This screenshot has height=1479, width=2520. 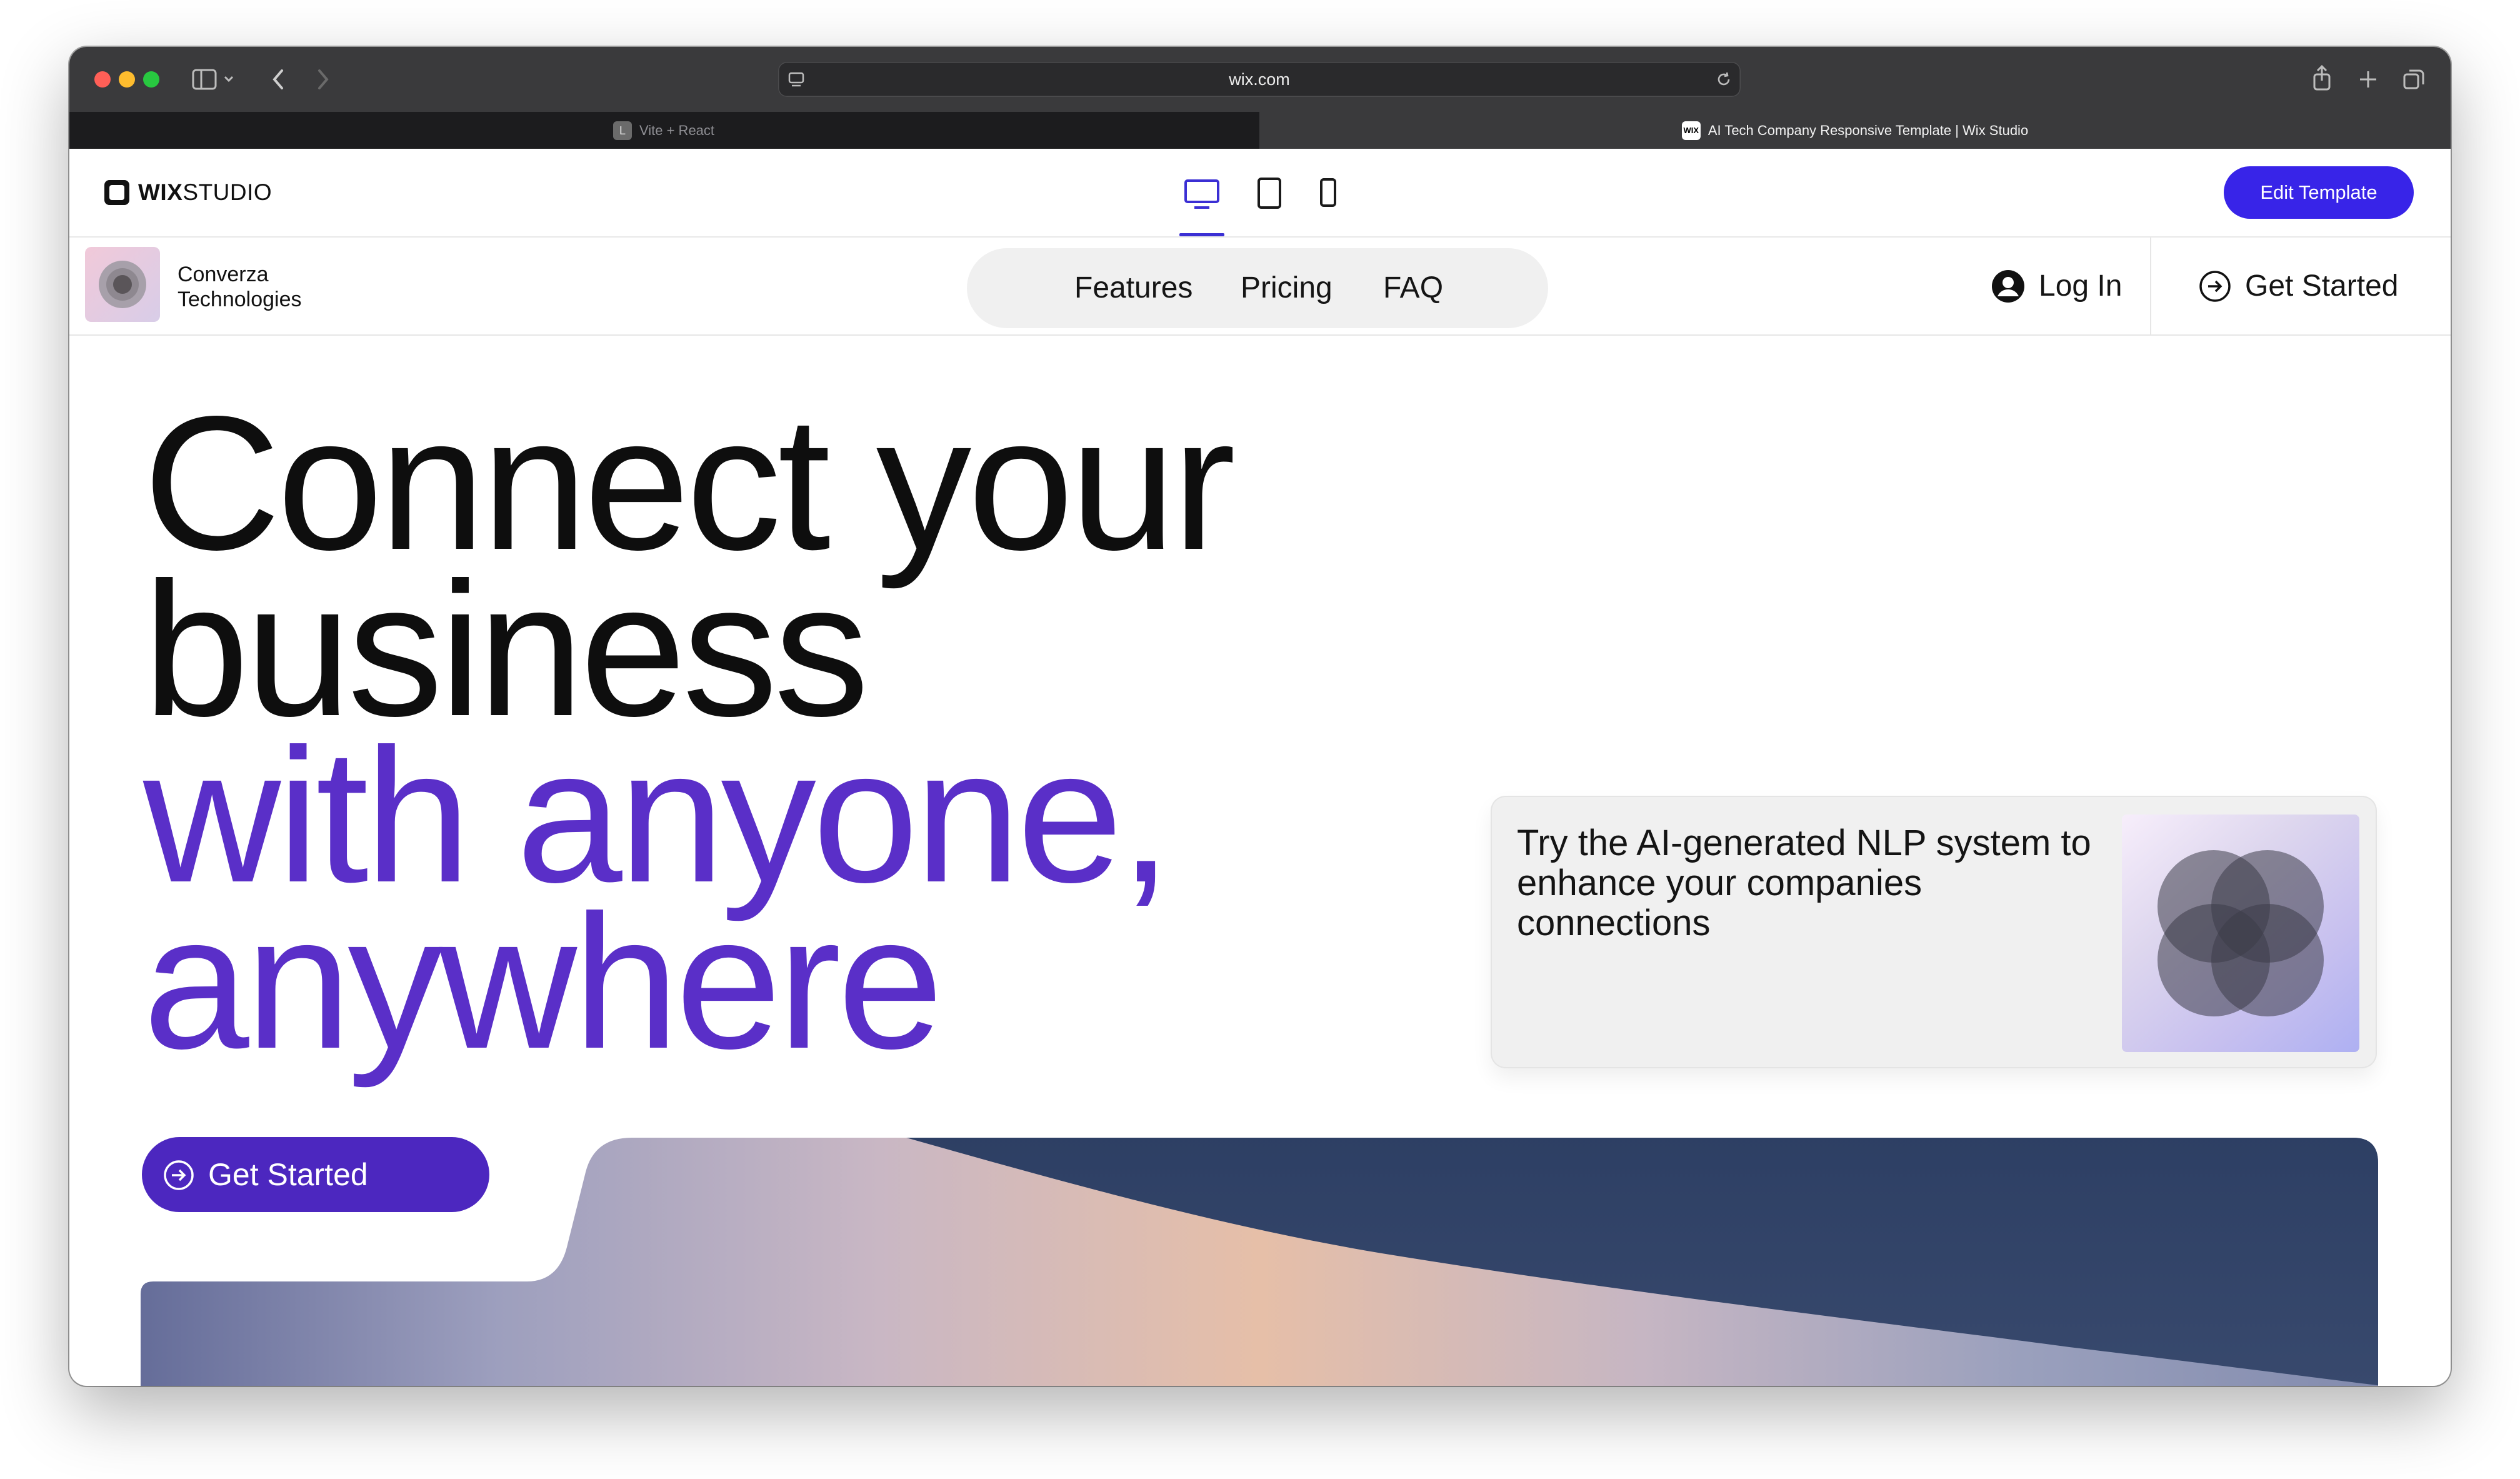 What do you see at coordinates (288, 1174) in the screenshot?
I see `hero-get-started-label: Get Started` at bounding box center [288, 1174].